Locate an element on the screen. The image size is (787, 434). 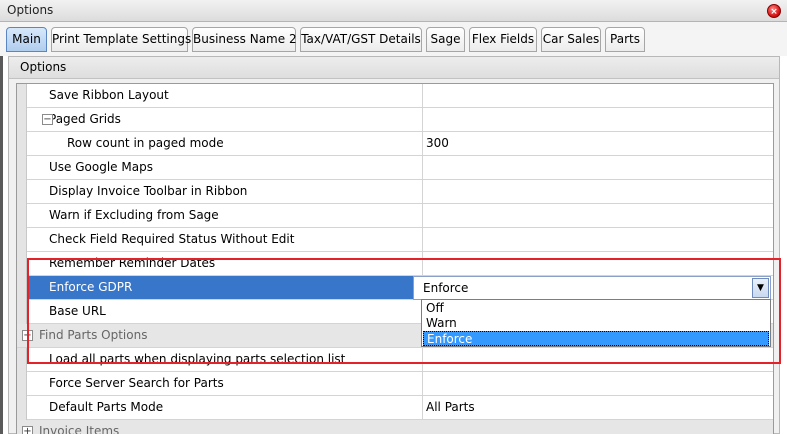
row-save-ribbon-layout: Save Ribbon Layout ✔ is located at coordinates (395, 96).